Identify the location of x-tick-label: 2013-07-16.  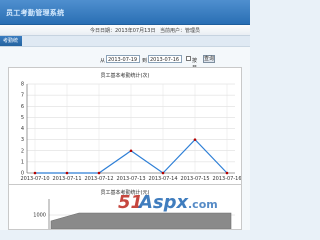
(226, 179).